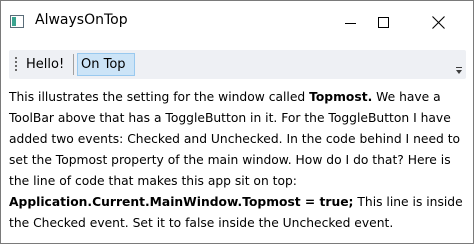 Image resolution: width=474 pixels, height=244 pixels. What do you see at coordinates (106, 64) in the screenshot?
I see `on-top-toggle-button: On Top` at bounding box center [106, 64].